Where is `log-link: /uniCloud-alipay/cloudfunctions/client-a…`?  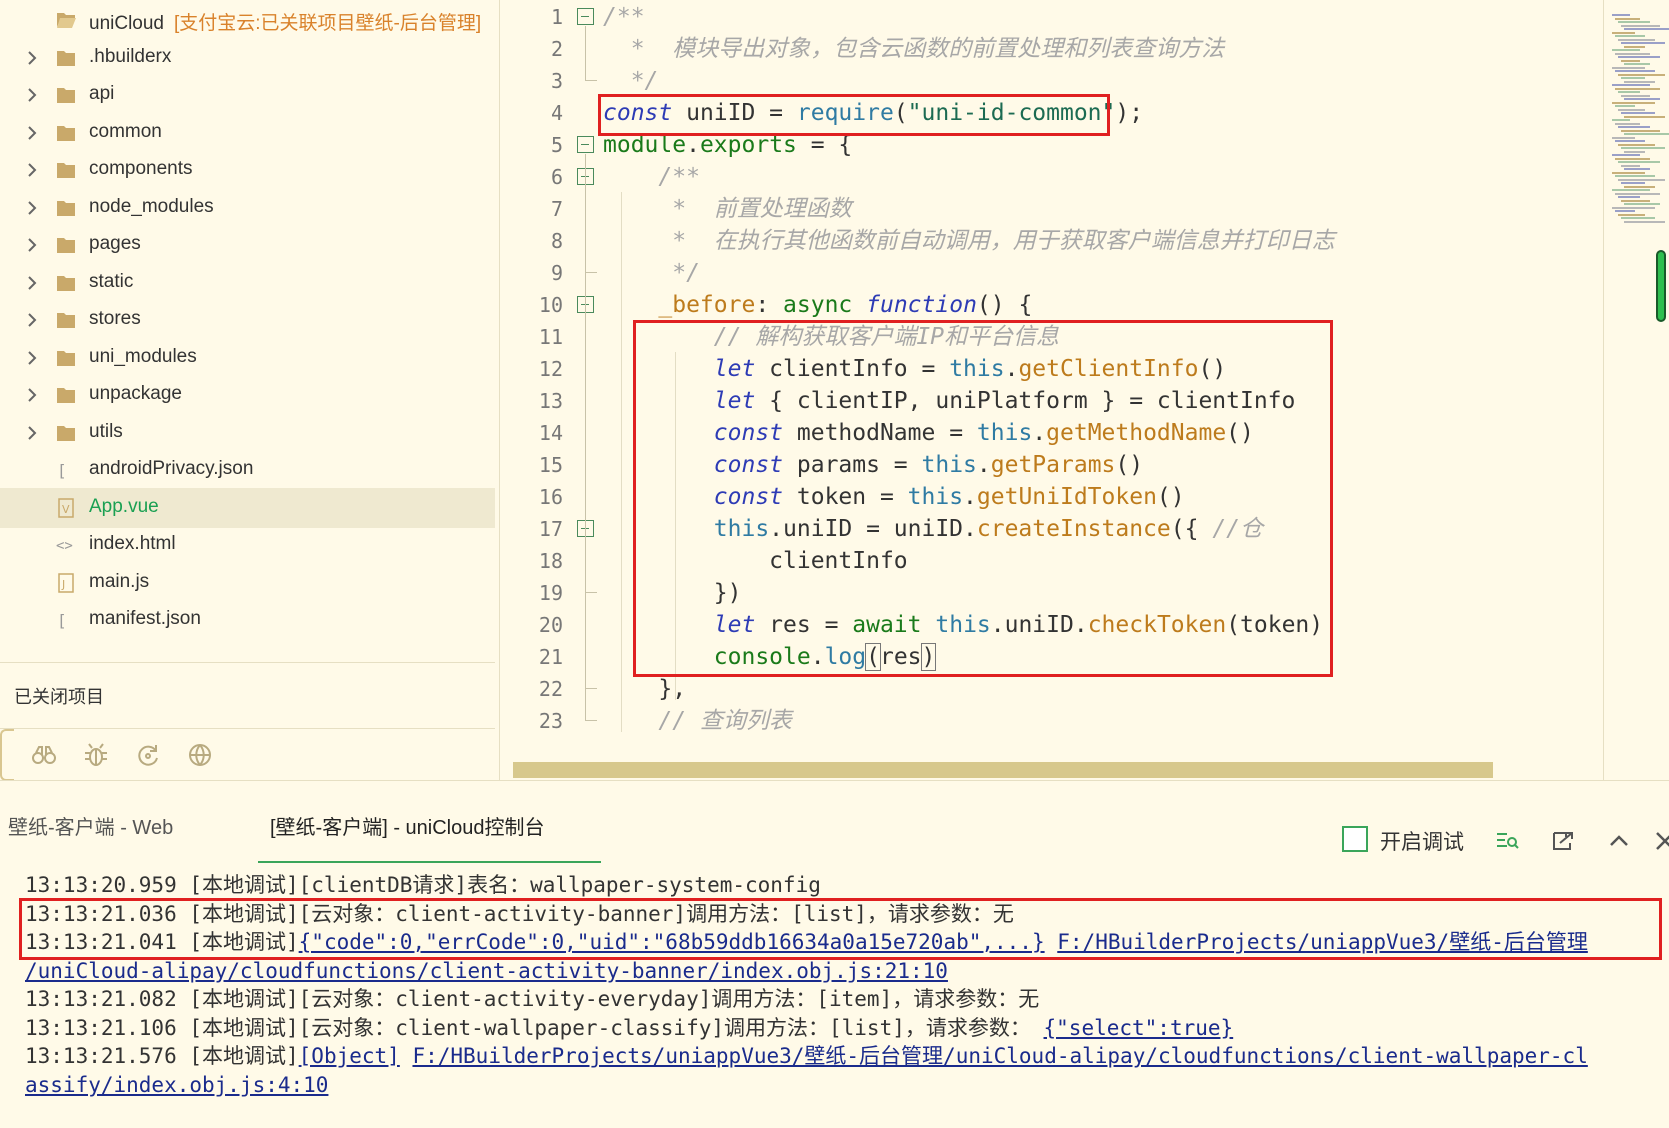 log-link: /uniCloud-alipay/cloudfunctions/client-a… is located at coordinates (486, 971).